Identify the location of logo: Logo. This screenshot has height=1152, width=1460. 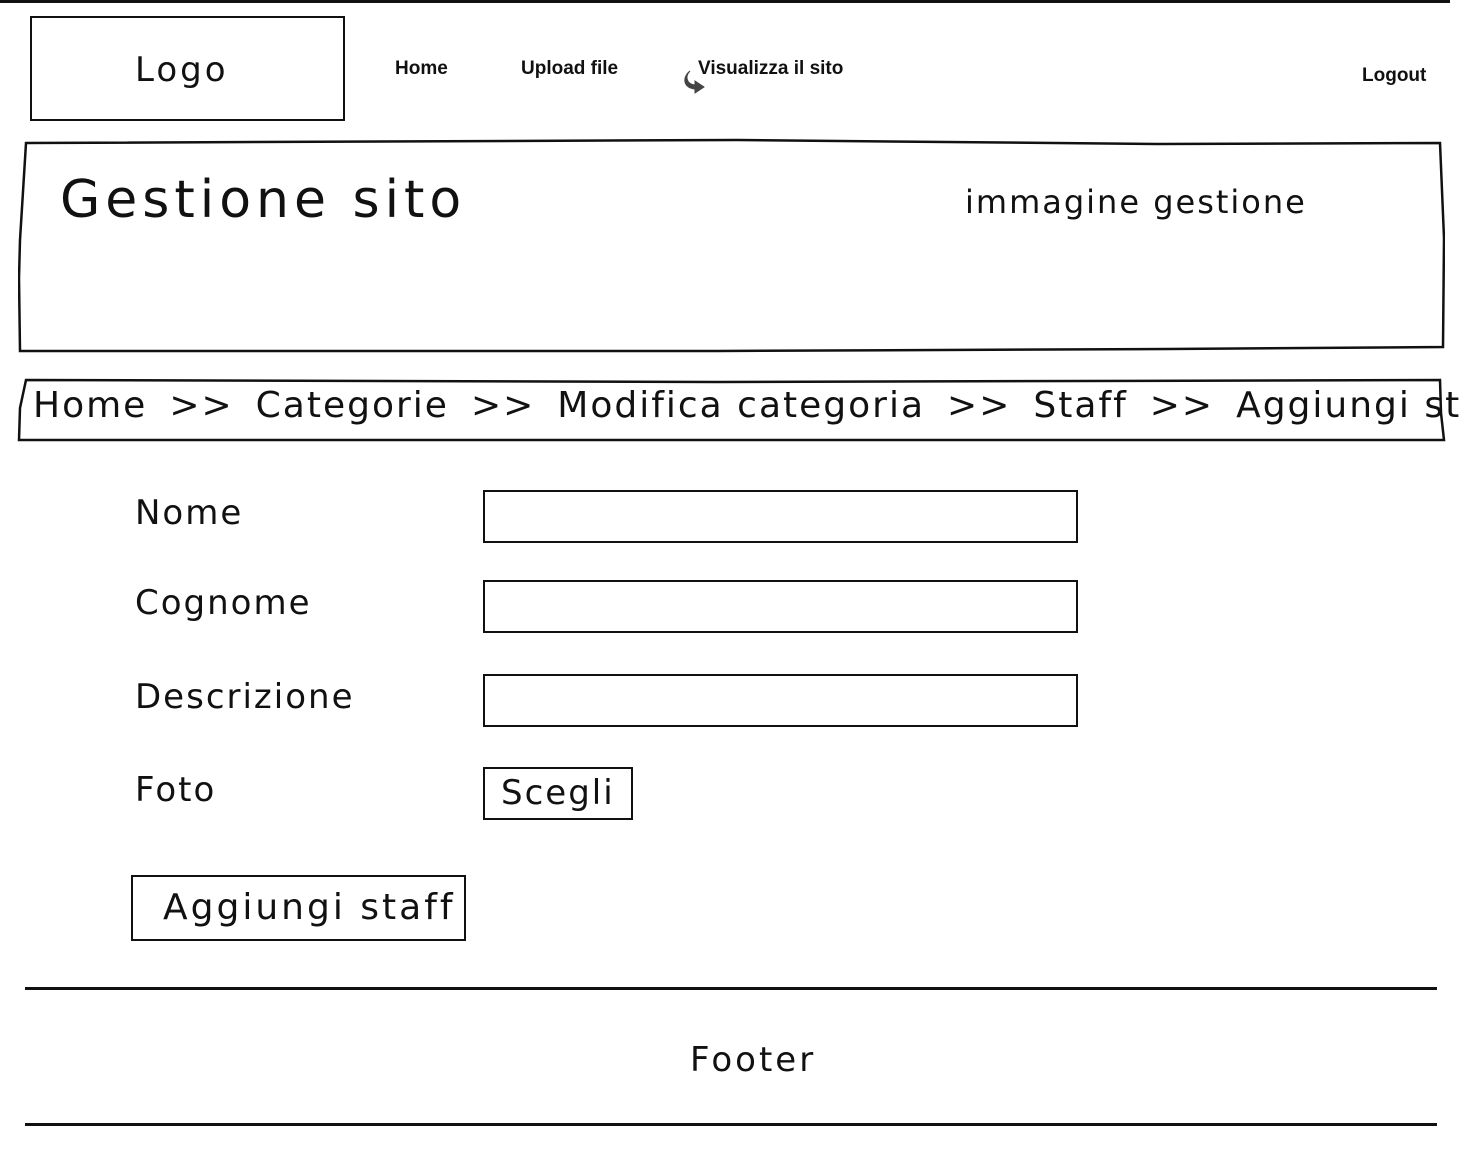
(187, 68).